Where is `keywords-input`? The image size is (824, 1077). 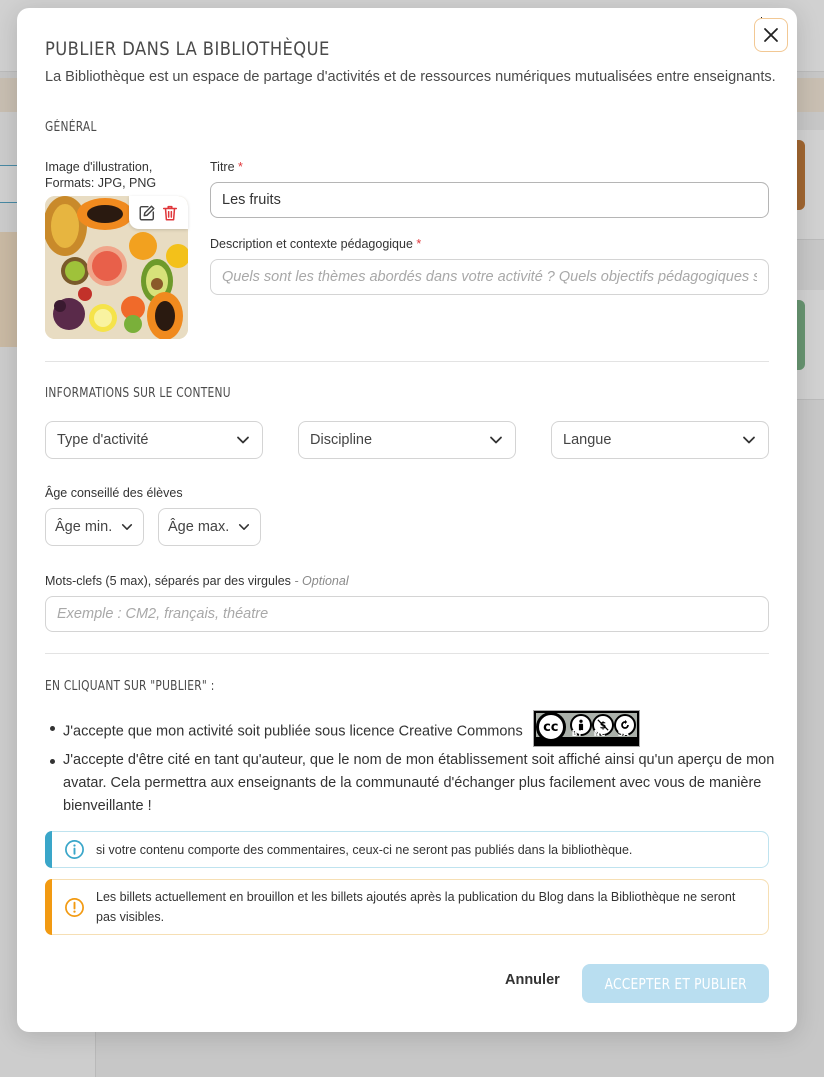 keywords-input is located at coordinates (407, 614).